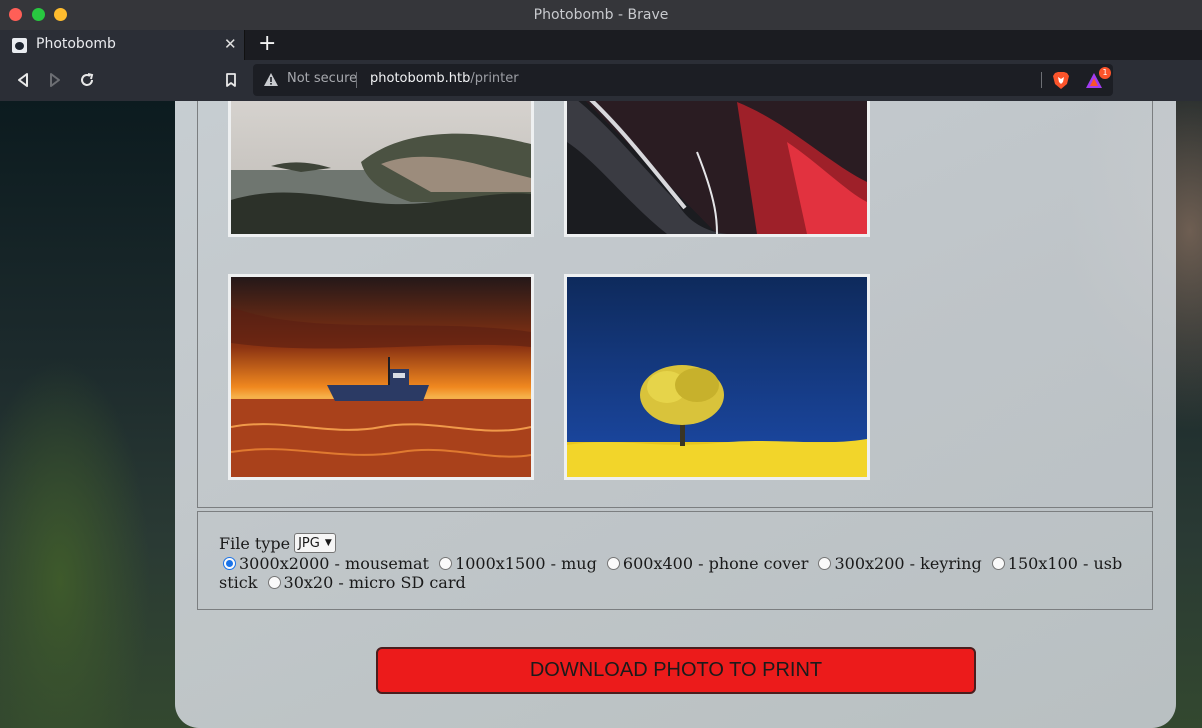 This screenshot has width=1202, height=728. Describe the element at coordinates (274, 582) in the screenshot. I see `size-radio-micro-sd` at that location.